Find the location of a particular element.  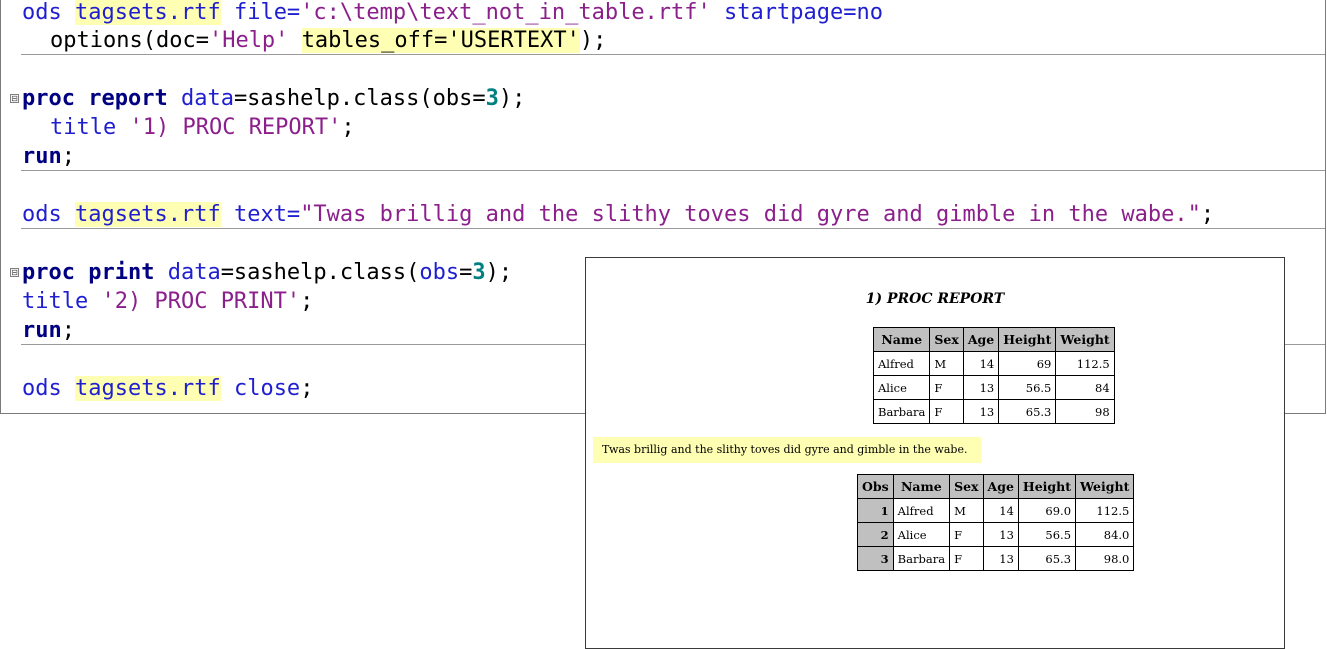

title-string: '2) PROC PRINT' is located at coordinates (201, 301).